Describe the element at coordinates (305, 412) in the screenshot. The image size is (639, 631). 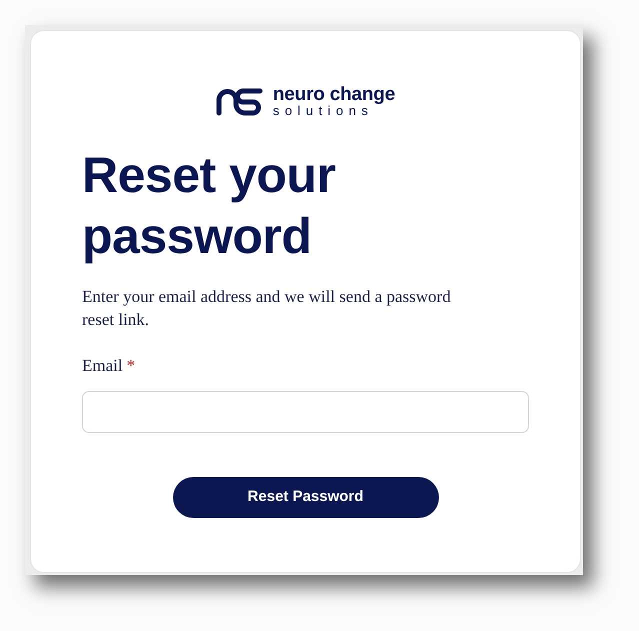
I see `email-input-field` at that location.